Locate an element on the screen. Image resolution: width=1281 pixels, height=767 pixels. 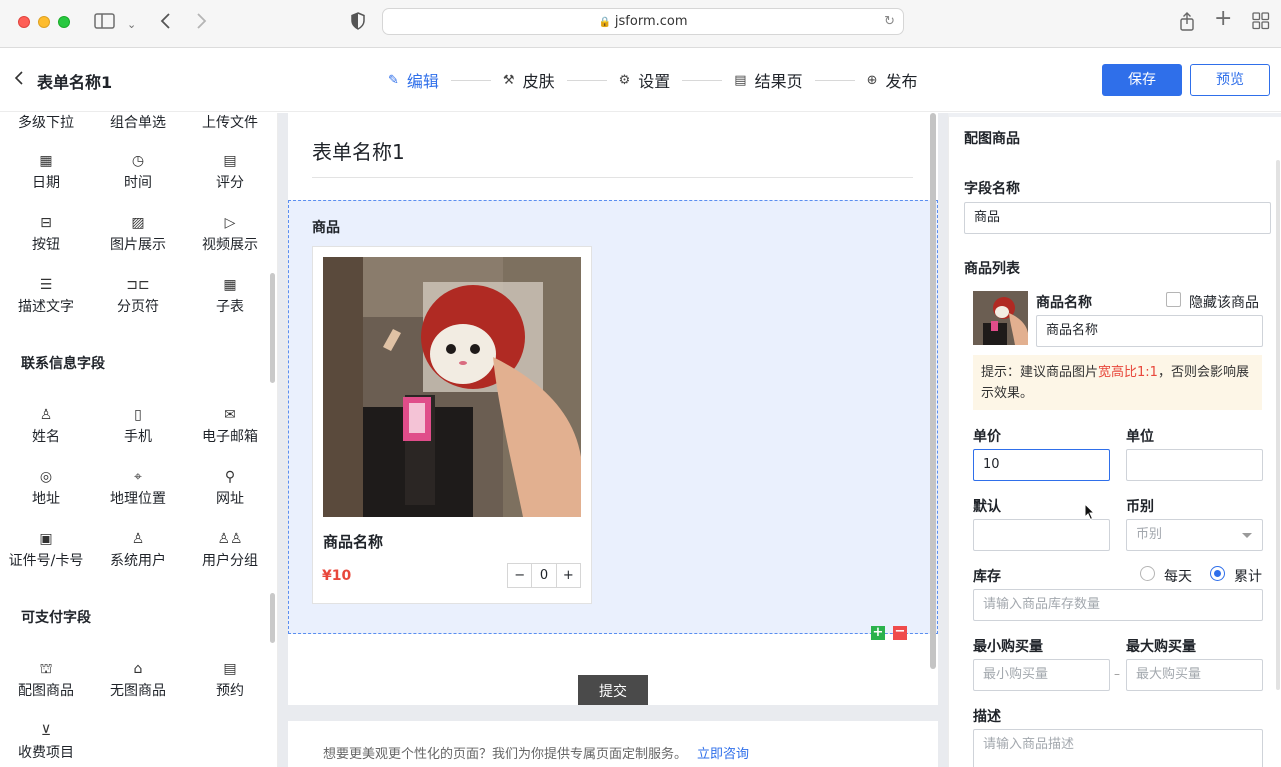
palette-item-geo: ⌖ 地理位置 is located at coordinates (138, 498).